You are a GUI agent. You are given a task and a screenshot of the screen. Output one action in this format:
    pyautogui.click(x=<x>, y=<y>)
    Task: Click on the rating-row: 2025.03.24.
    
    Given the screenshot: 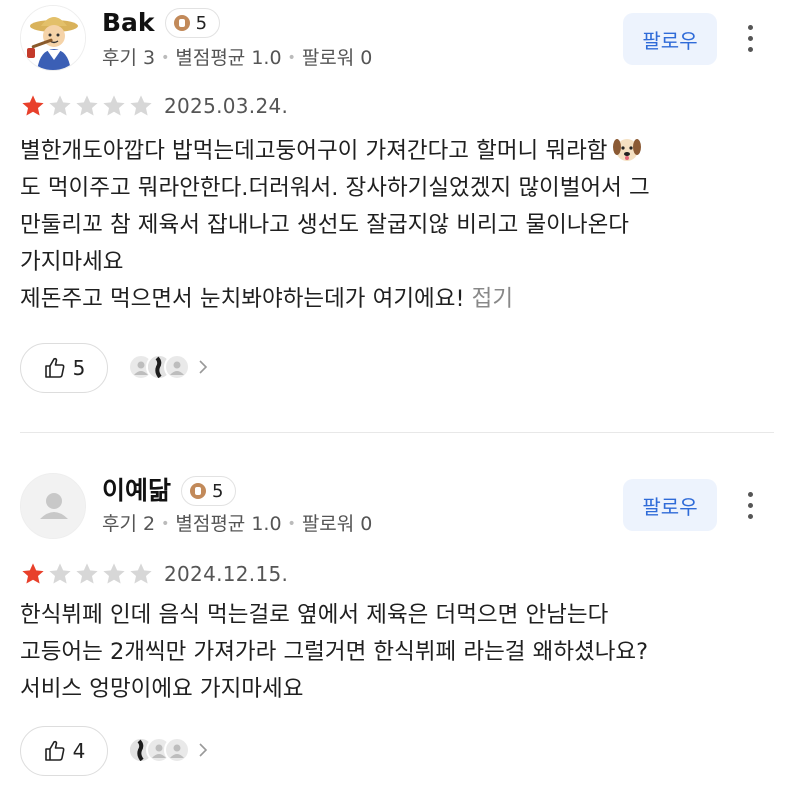 What is the action you would take?
    pyautogui.click(x=154, y=106)
    